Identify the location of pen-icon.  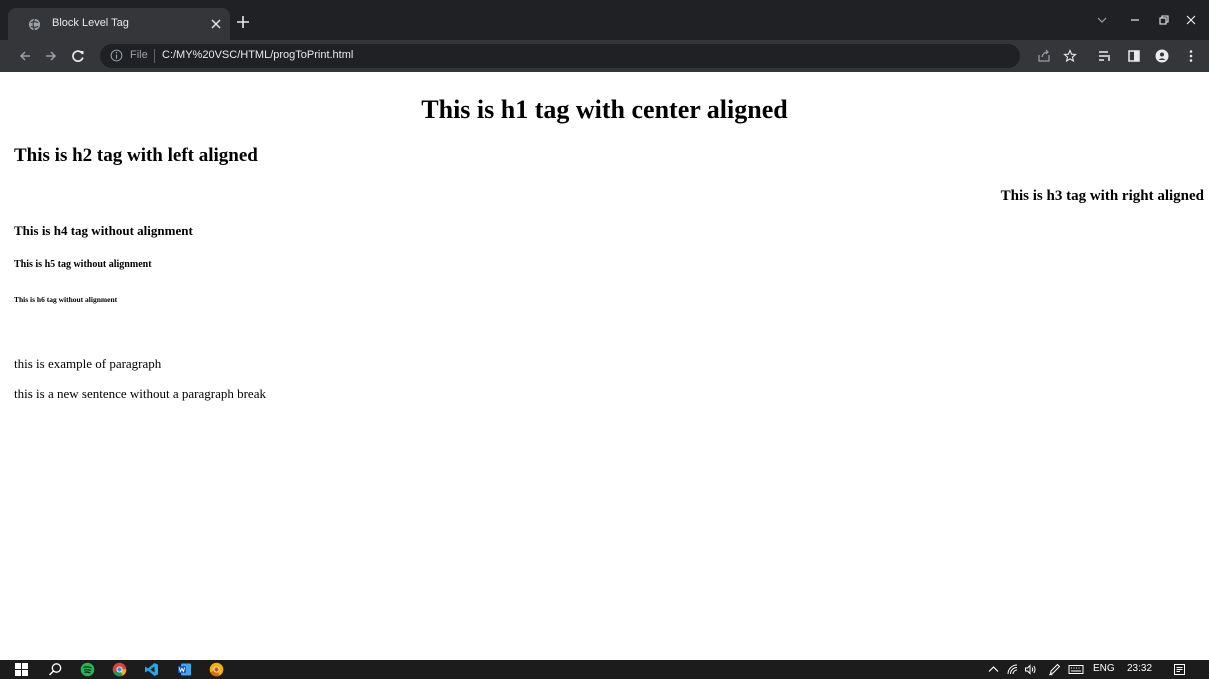
(1054, 669).